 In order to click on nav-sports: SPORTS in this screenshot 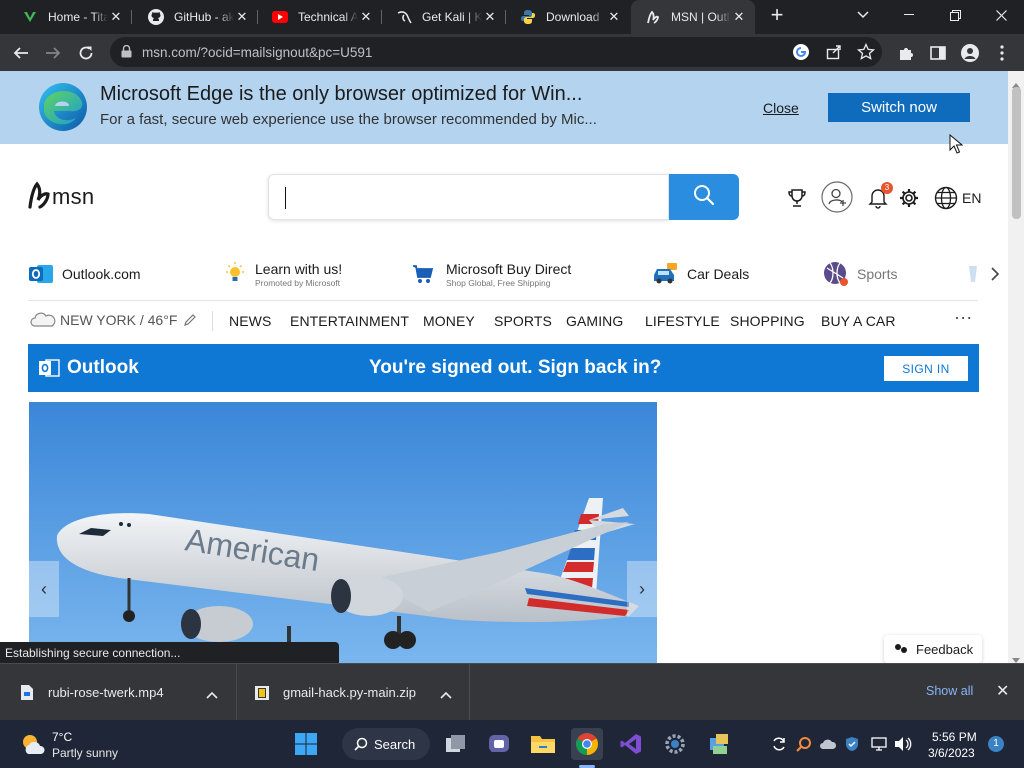, I will do `click(523, 321)`.